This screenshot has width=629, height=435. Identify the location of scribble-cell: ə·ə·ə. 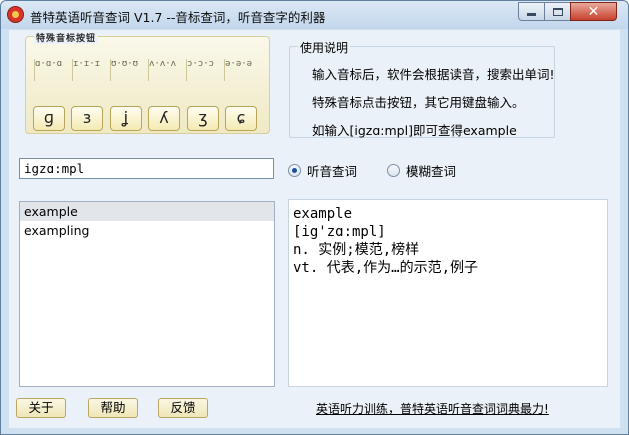
(241, 70).